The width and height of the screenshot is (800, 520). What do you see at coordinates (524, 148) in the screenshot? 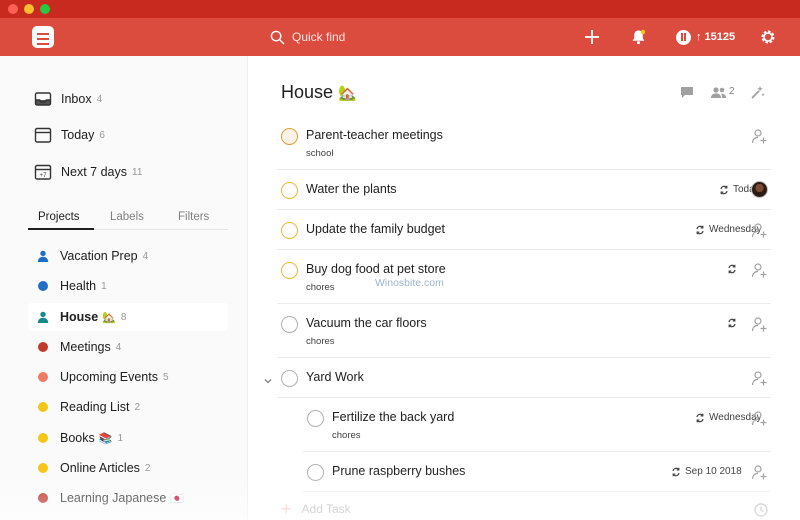
I see `task-row: Parent-teacher meetings school` at bounding box center [524, 148].